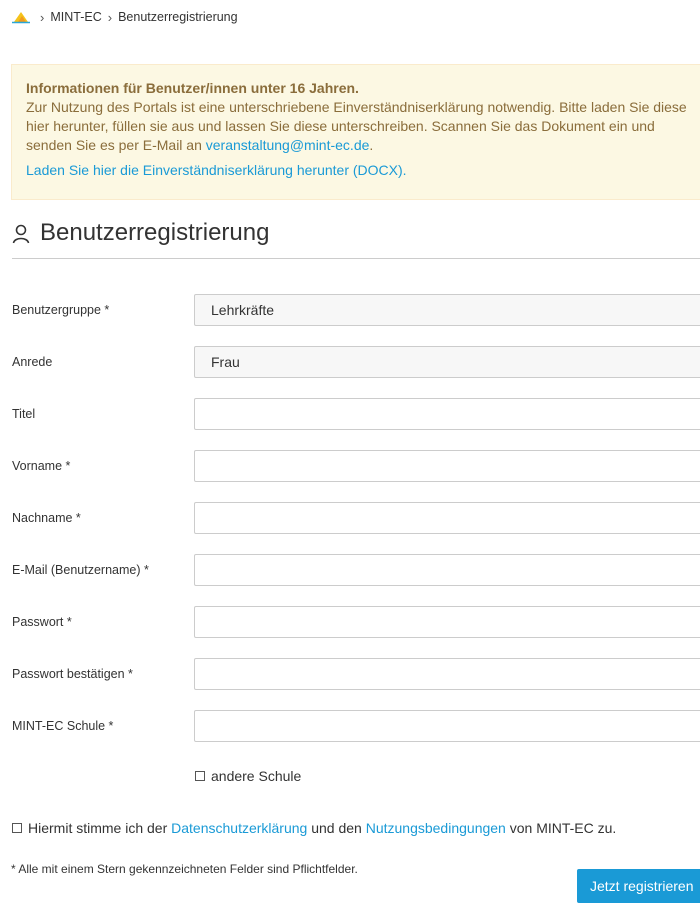  I want to click on form-row-schule: MINT-EC Schule * ▼, so click(356, 727).